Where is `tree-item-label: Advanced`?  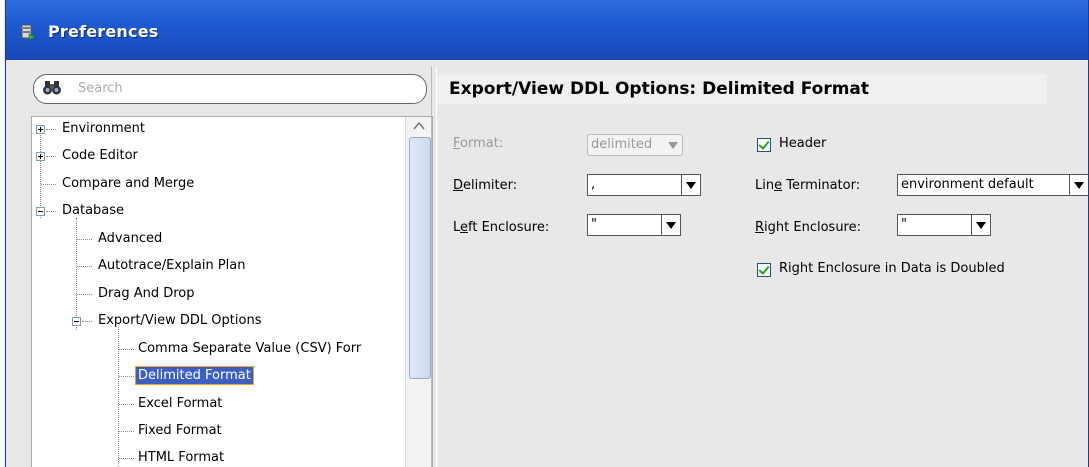 tree-item-label: Advanced is located at coordinates (130, 238).